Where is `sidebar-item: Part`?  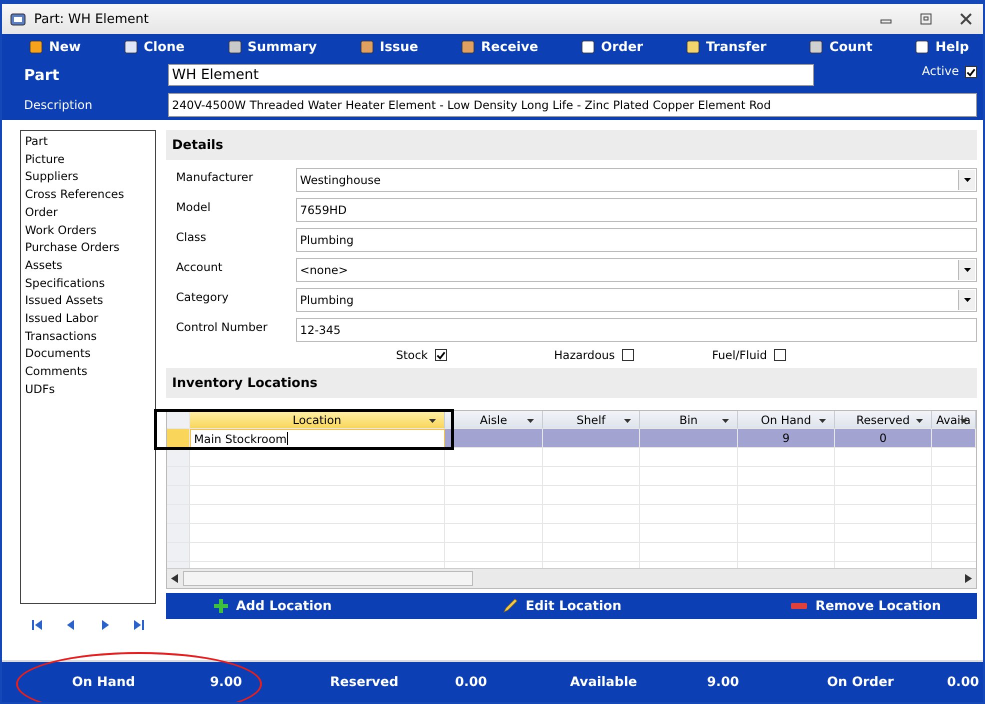
sidebar-item: Part is located at coordinates (88, 142).